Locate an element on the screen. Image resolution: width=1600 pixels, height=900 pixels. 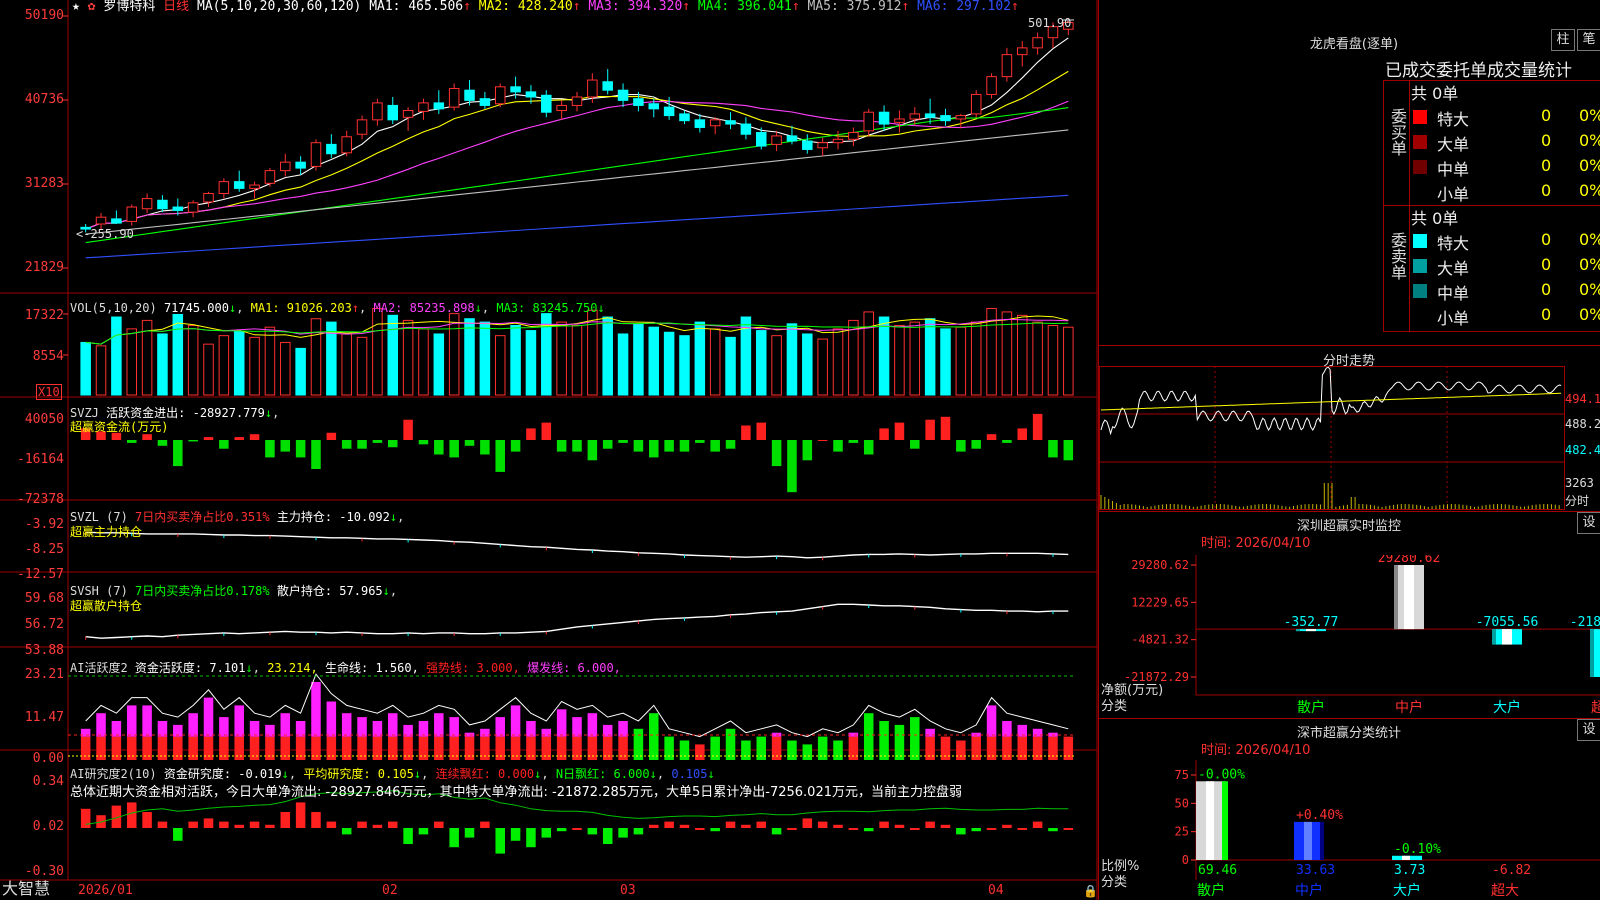
ai-research-arrow5: ↓ is located at coordinates (711, 774).